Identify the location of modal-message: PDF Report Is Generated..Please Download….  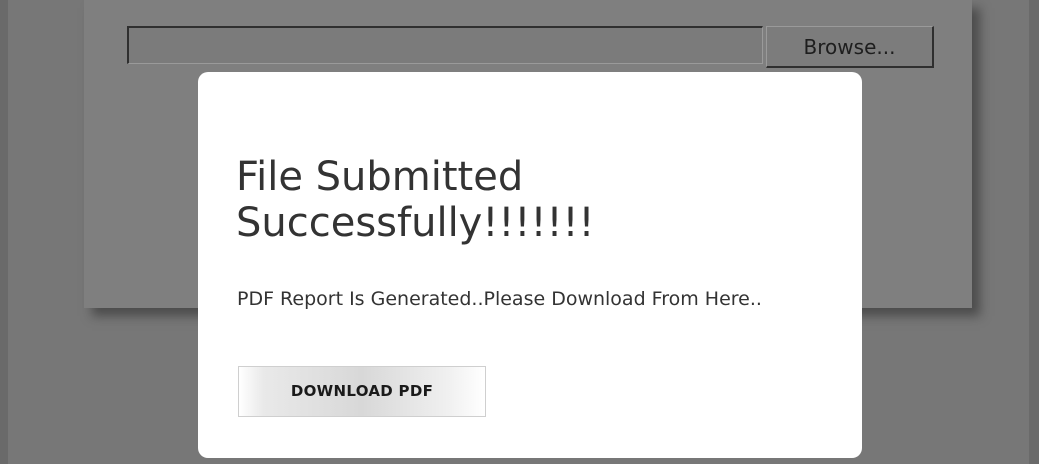
(499, 299).